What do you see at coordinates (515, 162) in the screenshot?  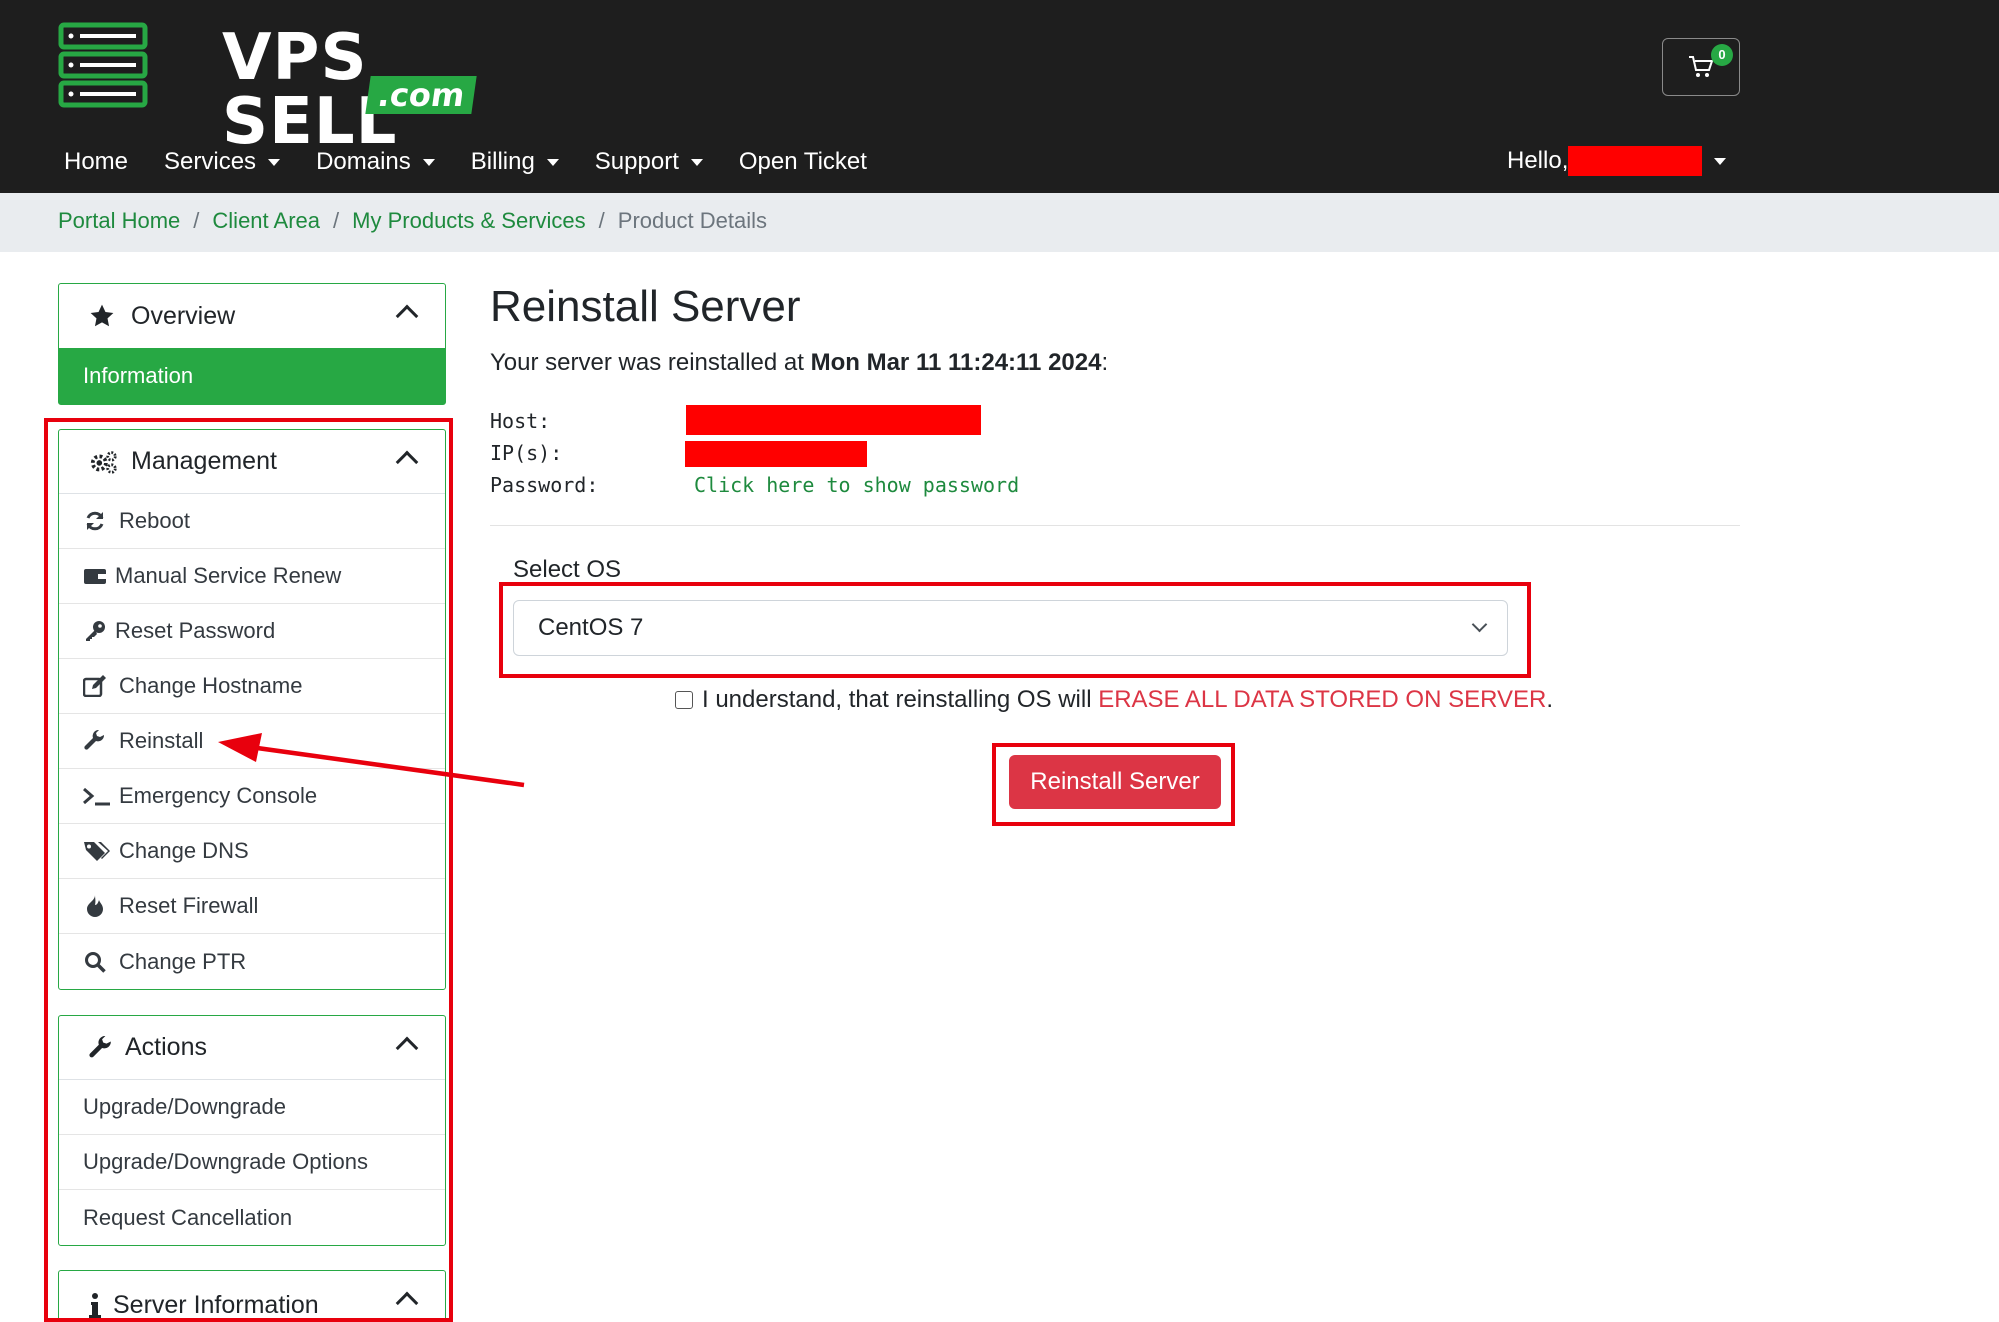 I see `nav-billing: Billing` at bounding box center [515, 162].